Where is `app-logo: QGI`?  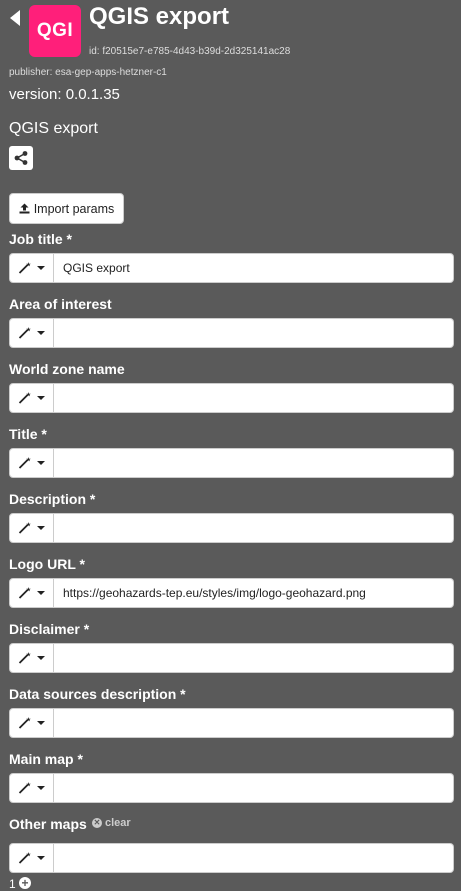 app-logo: QGI is located at coordinates (55, 31).